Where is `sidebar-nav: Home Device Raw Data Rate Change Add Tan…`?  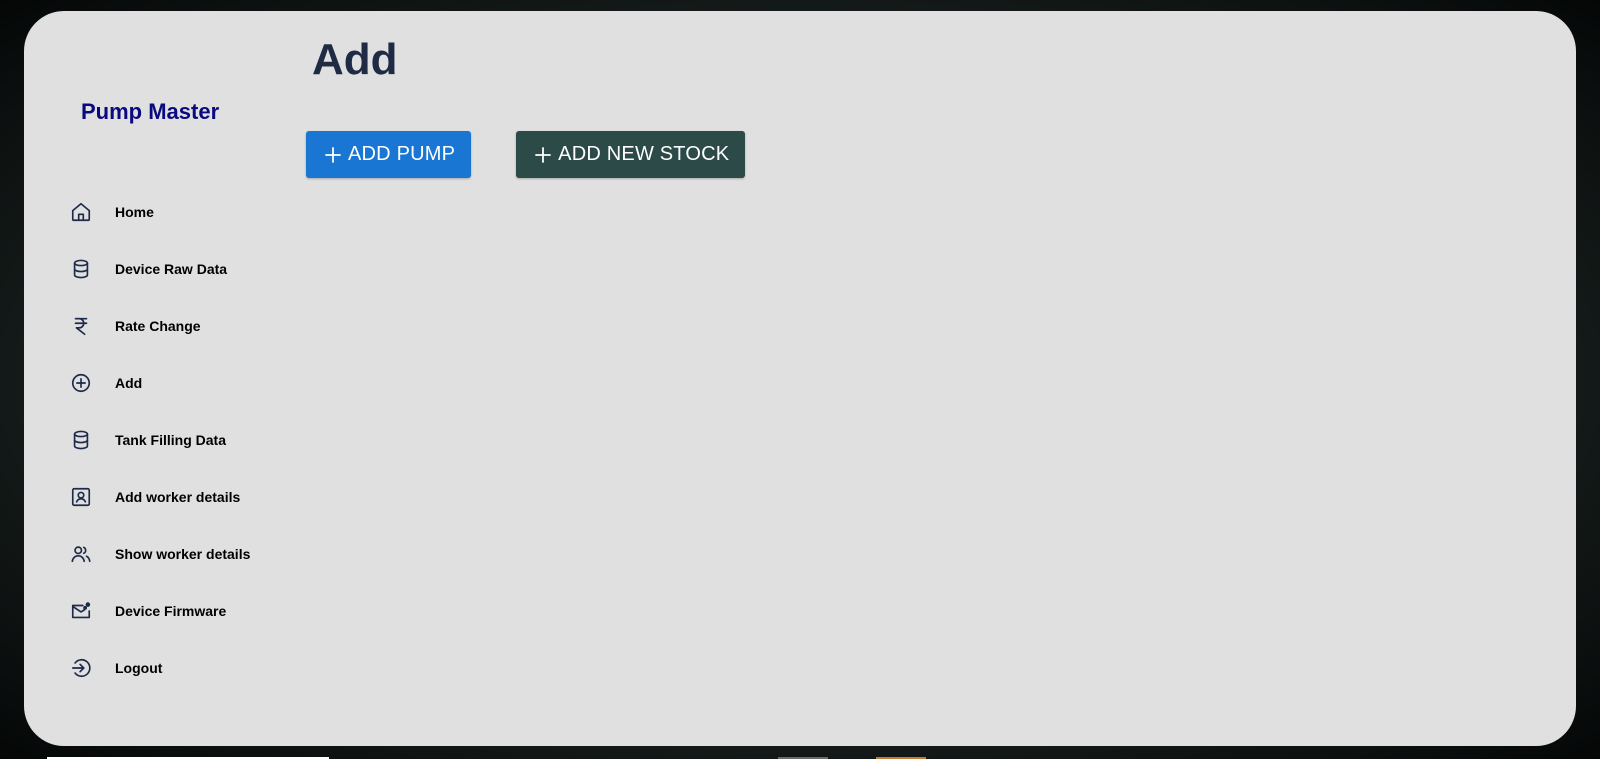 sidebar-nav: Home Device Raw Data Rate Change Add Tan… is located at coordinates (164, 439).